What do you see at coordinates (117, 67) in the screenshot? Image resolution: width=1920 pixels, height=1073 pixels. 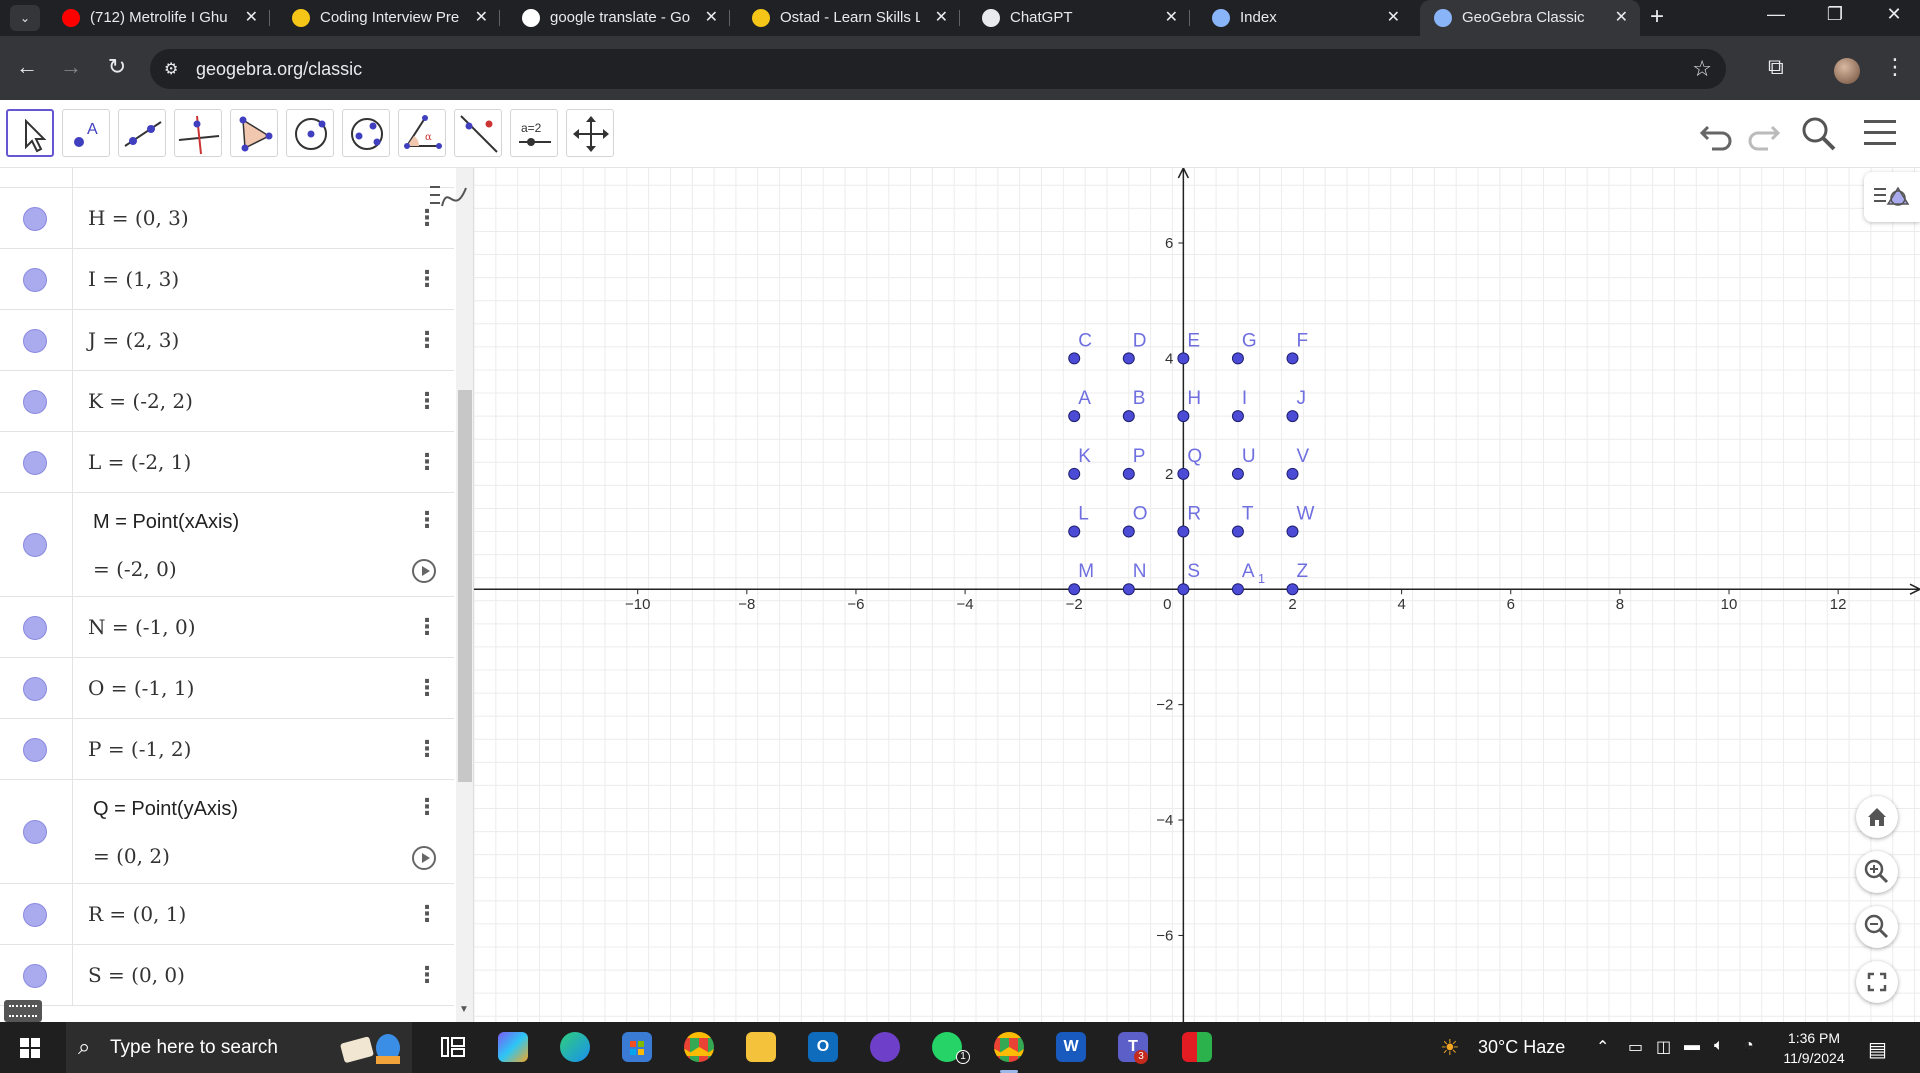 I see `reload-button: ↻` at bounding box center [117, 67].